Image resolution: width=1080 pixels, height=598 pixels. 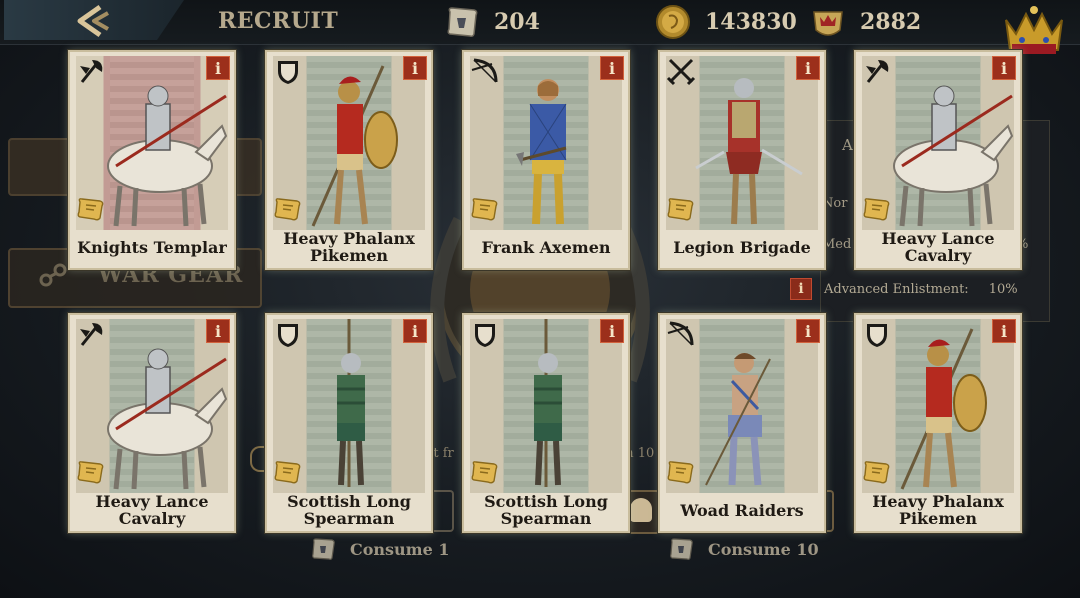 I want to click on scroll-count: 204, so click(x=517, y=22).